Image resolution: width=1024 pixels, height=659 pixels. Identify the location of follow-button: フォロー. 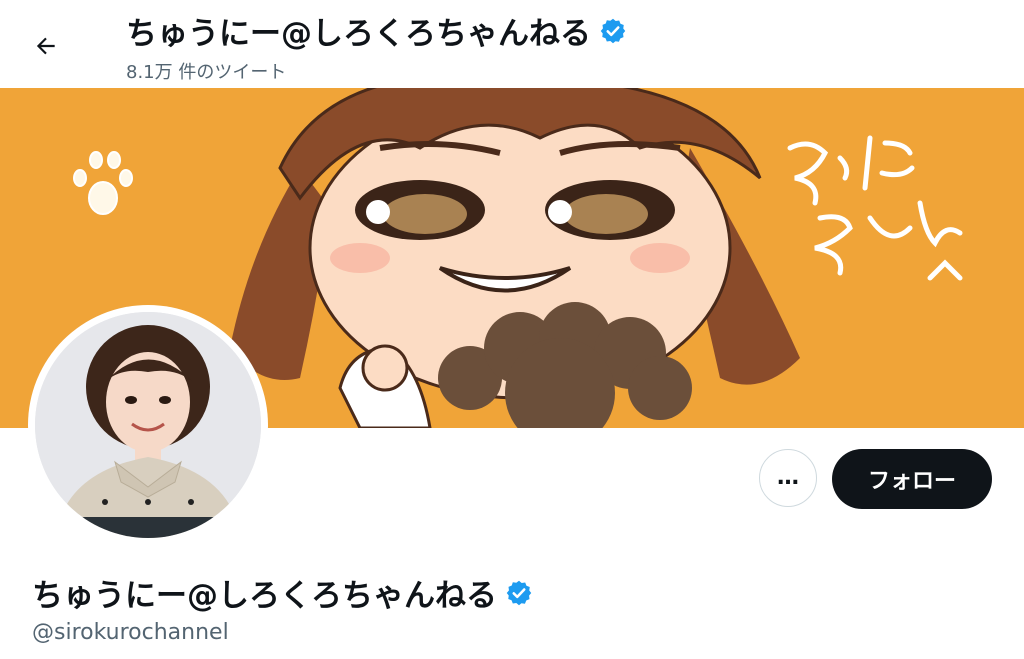
(912, 479).